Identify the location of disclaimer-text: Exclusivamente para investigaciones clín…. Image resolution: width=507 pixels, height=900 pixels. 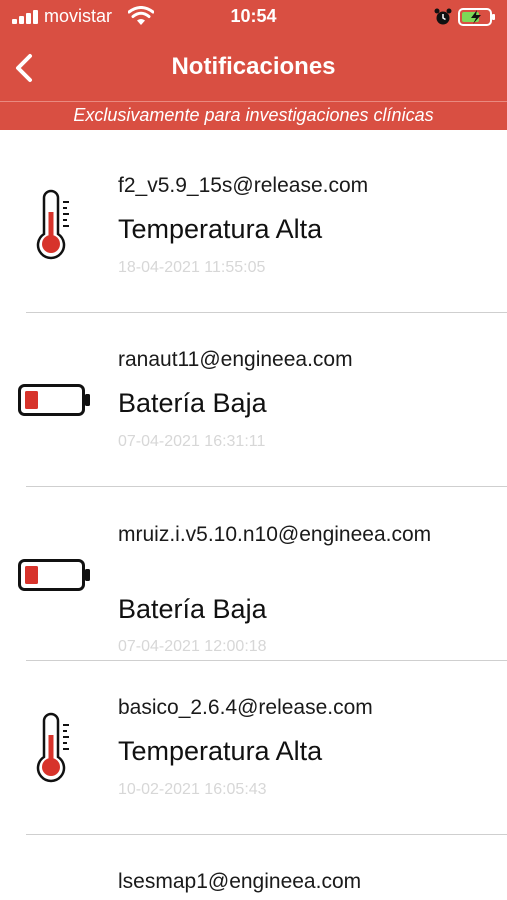
(253, 115).